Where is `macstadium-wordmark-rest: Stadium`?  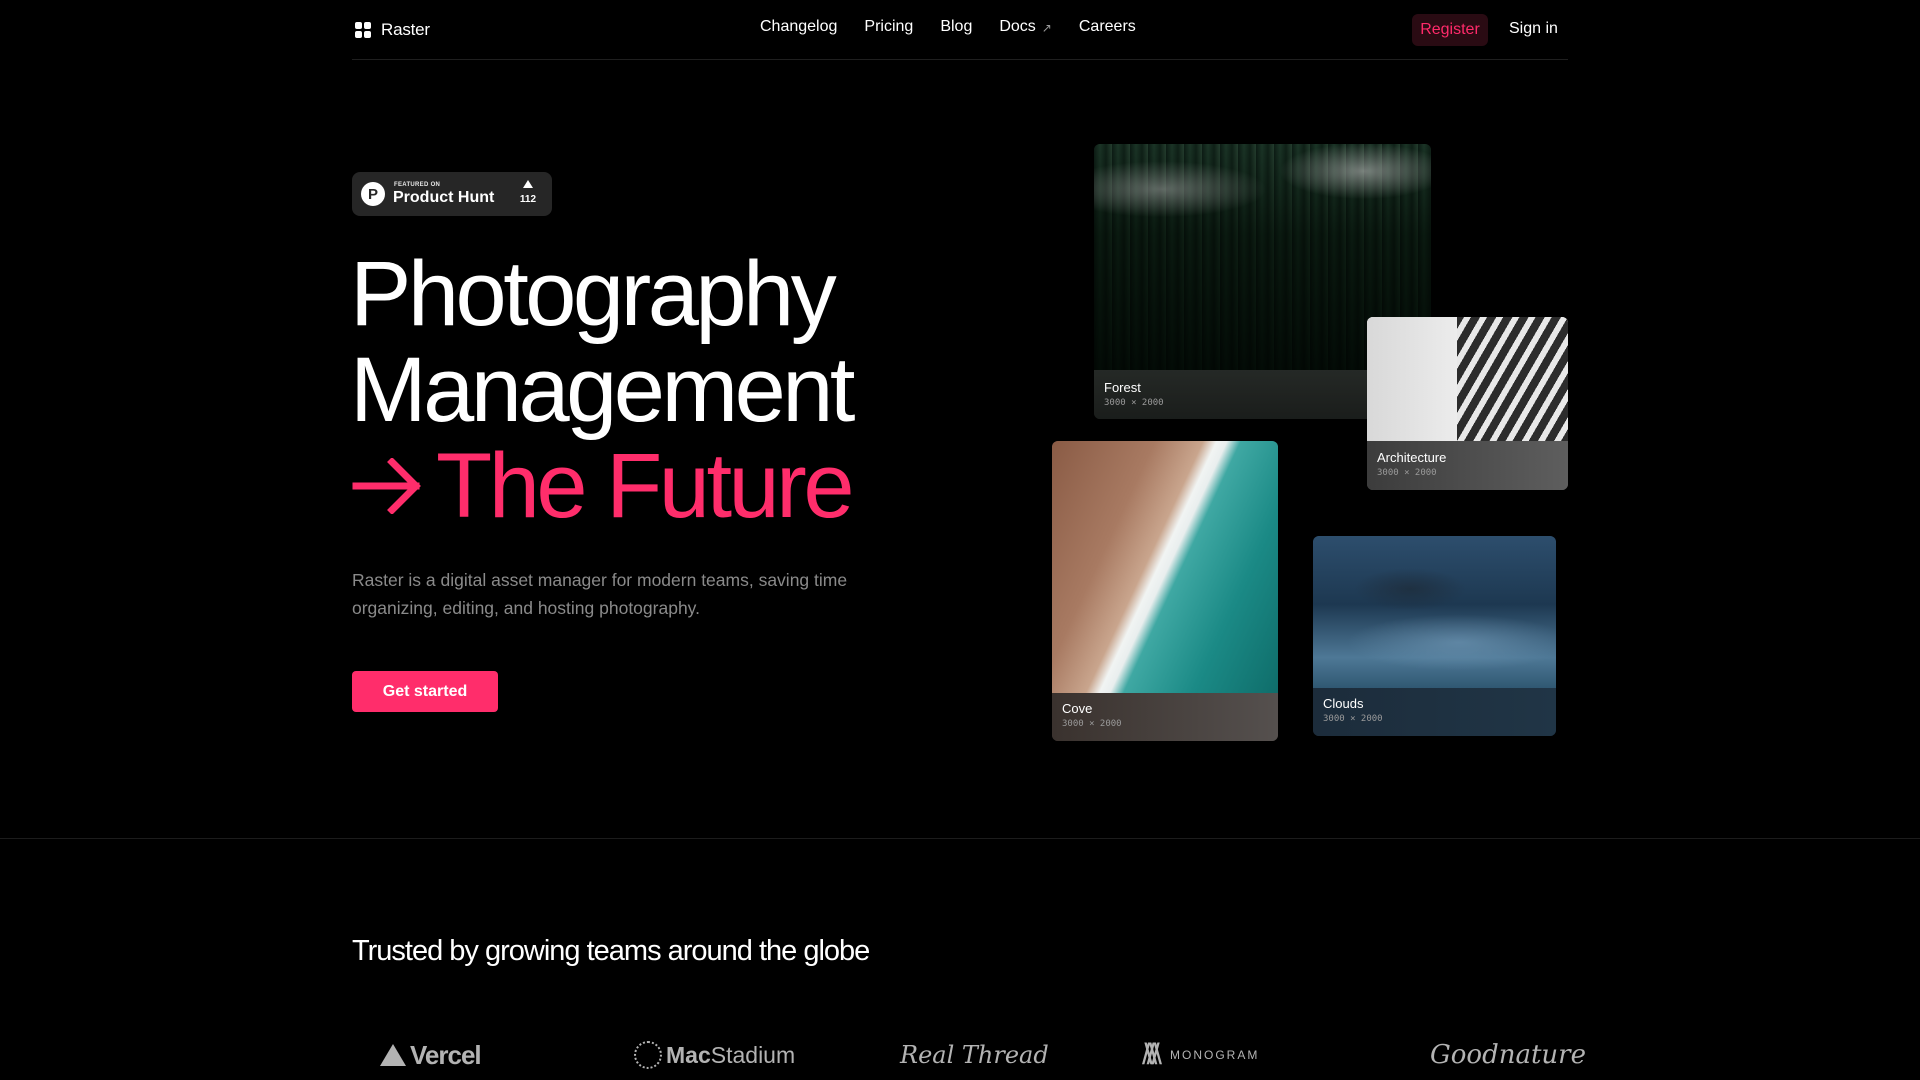
macstadium-wordmark-rest: Stadium is located at coordinates (753, 1054).